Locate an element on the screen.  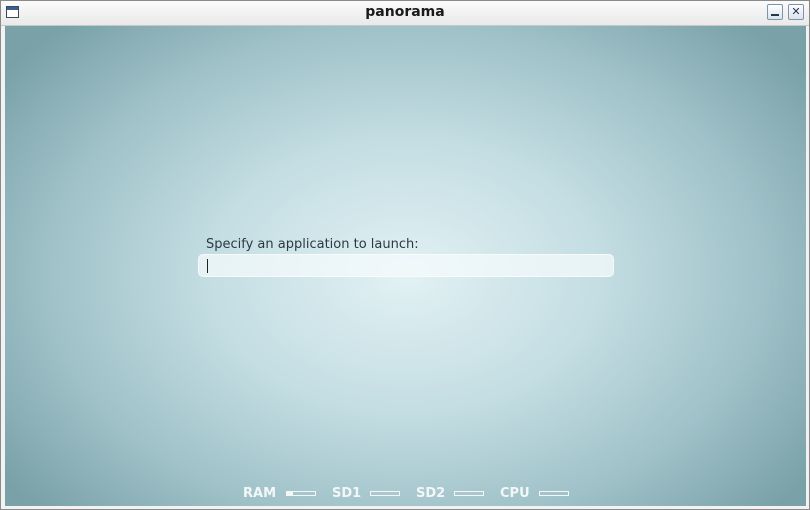
title-bar: panorama ✕ is located at coordinates (405, 13).